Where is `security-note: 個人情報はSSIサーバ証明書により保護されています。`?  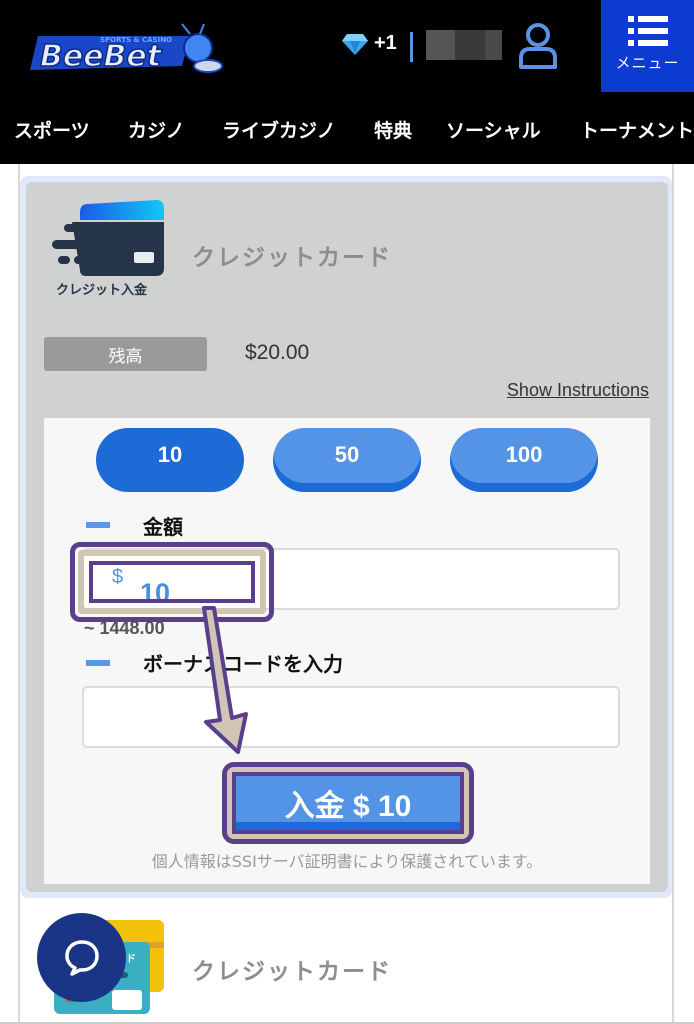
security-note: 個人情報はSSIサーバ証明書により保護されています。 is located at coordinates (347, 861).